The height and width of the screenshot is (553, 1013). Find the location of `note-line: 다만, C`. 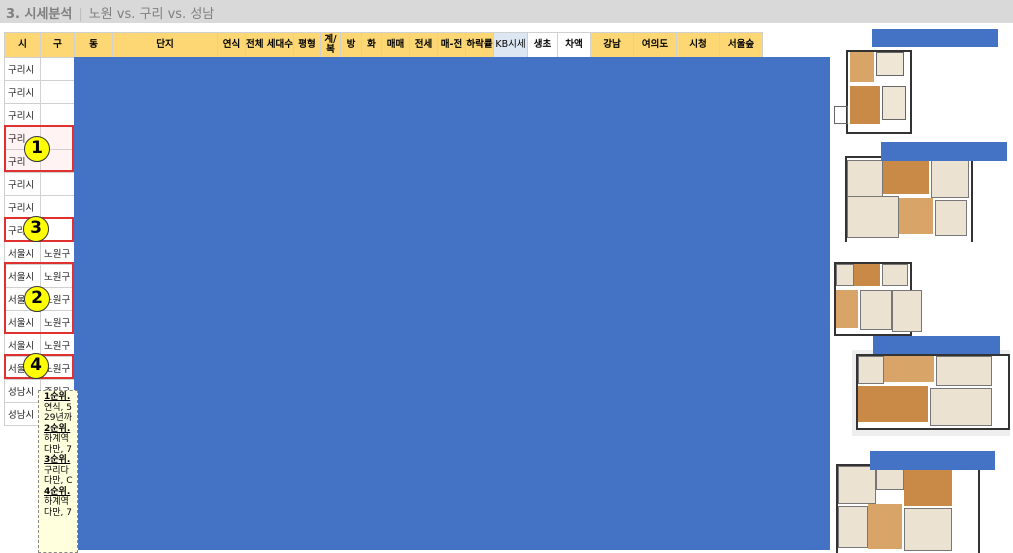

note-line: 다만, C is located at coordinates (58, 481).